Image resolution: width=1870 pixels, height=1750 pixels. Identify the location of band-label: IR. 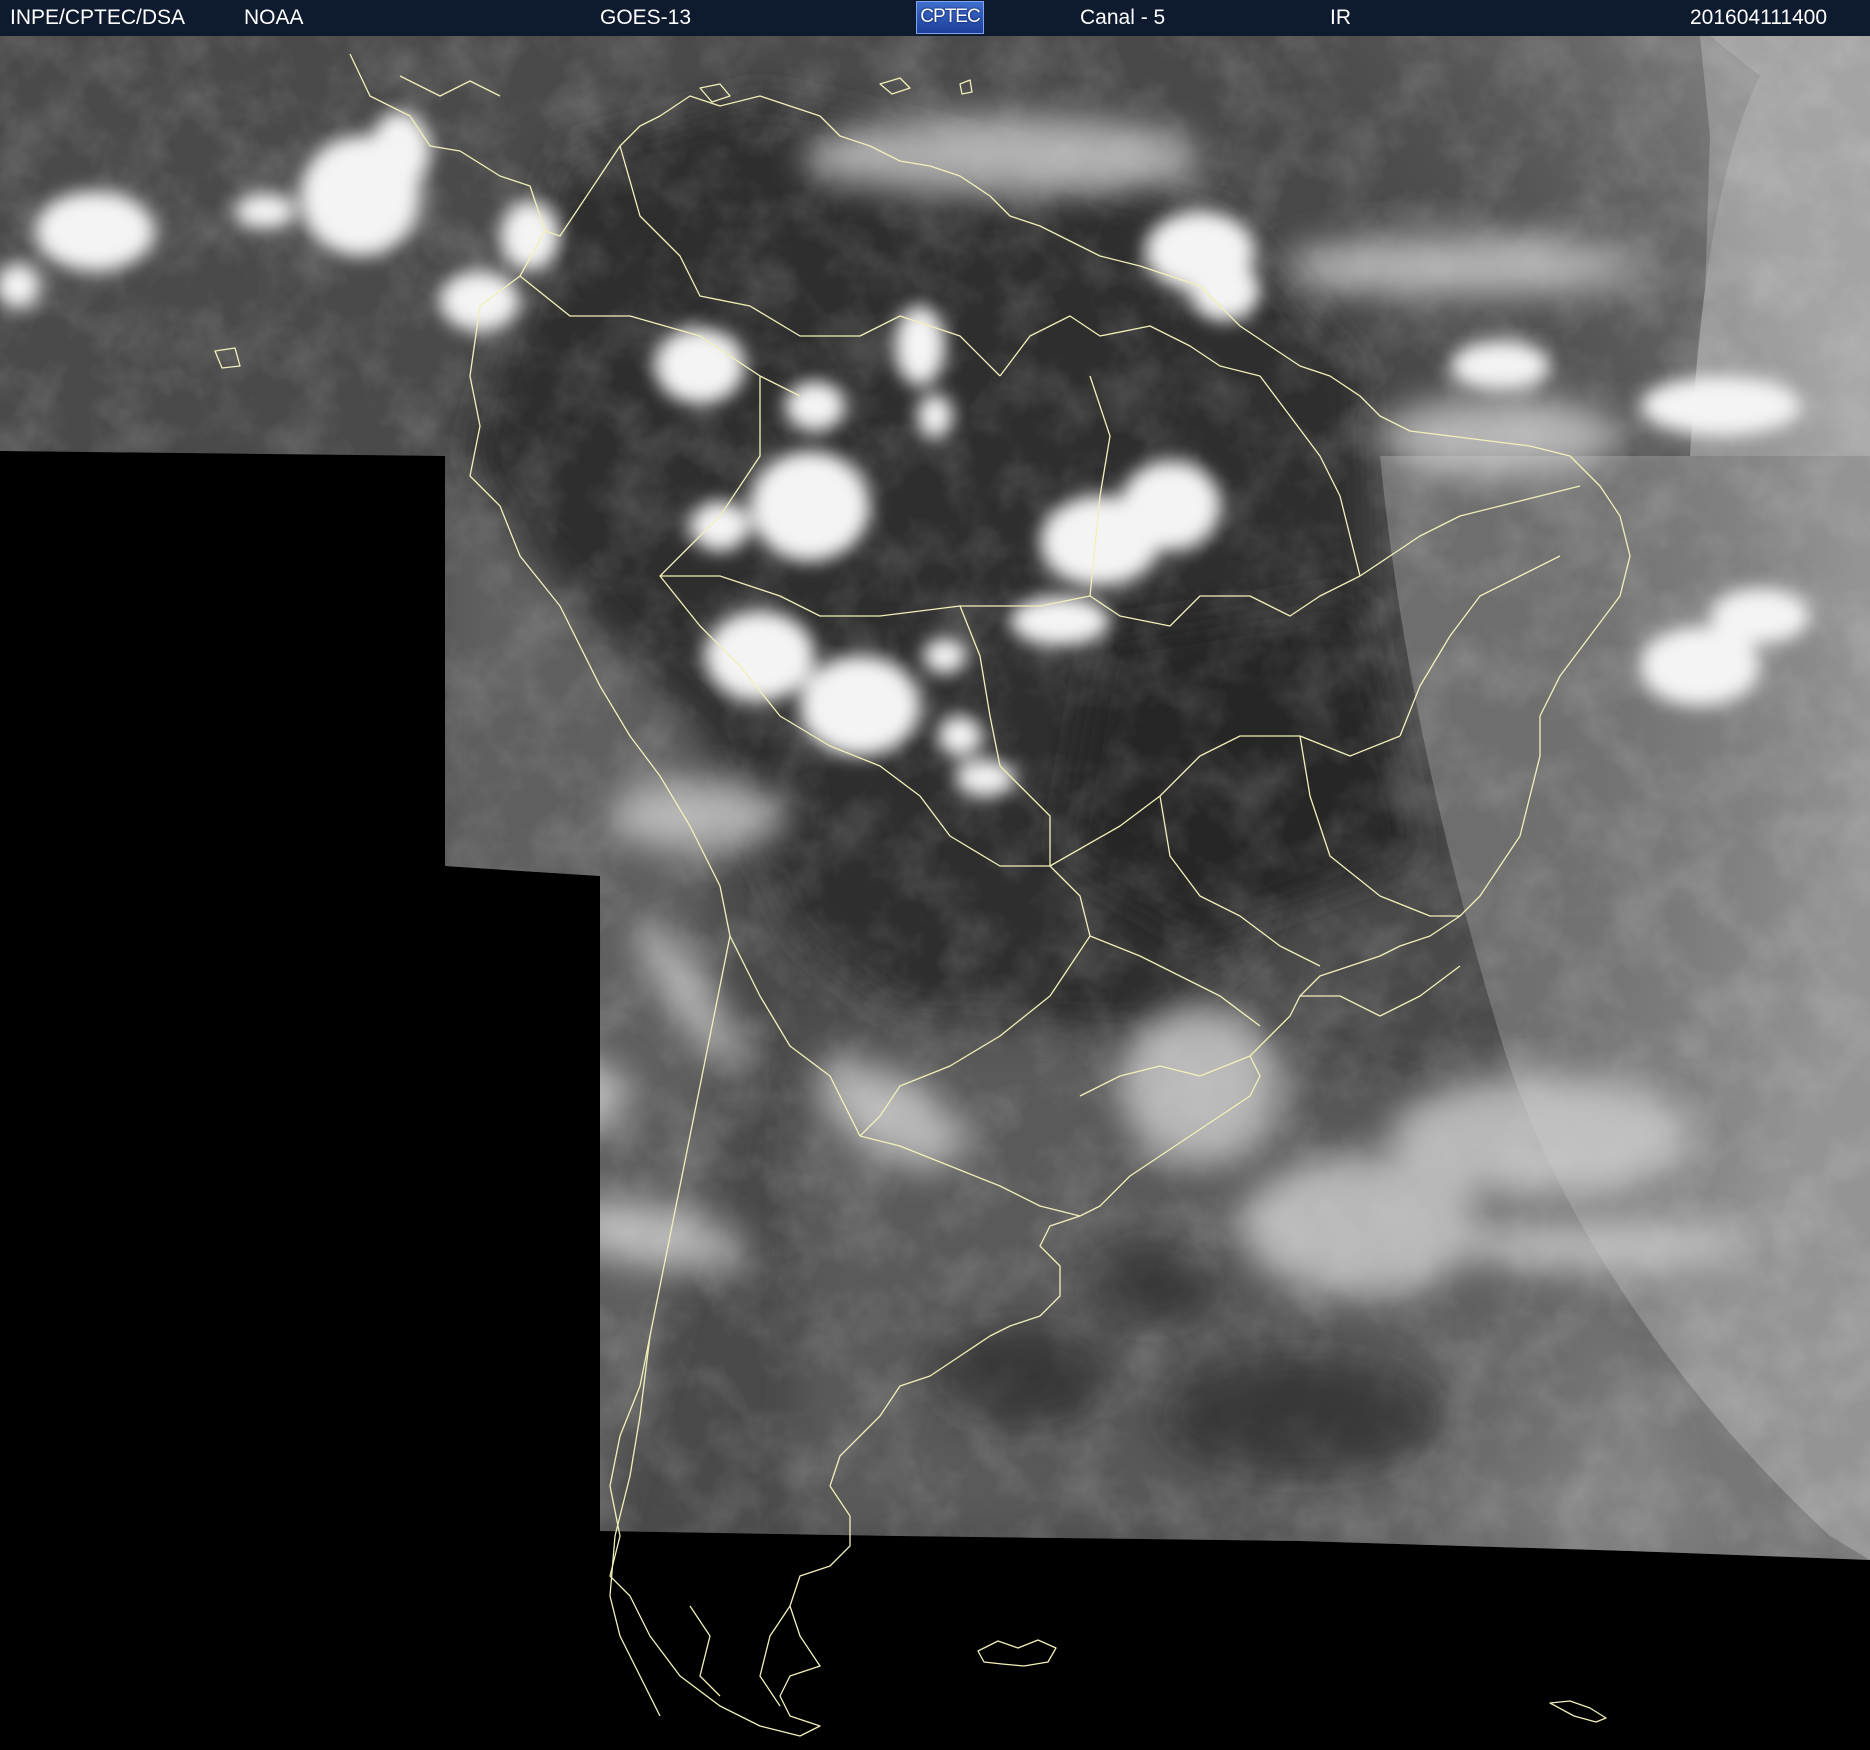
(1340, 17).